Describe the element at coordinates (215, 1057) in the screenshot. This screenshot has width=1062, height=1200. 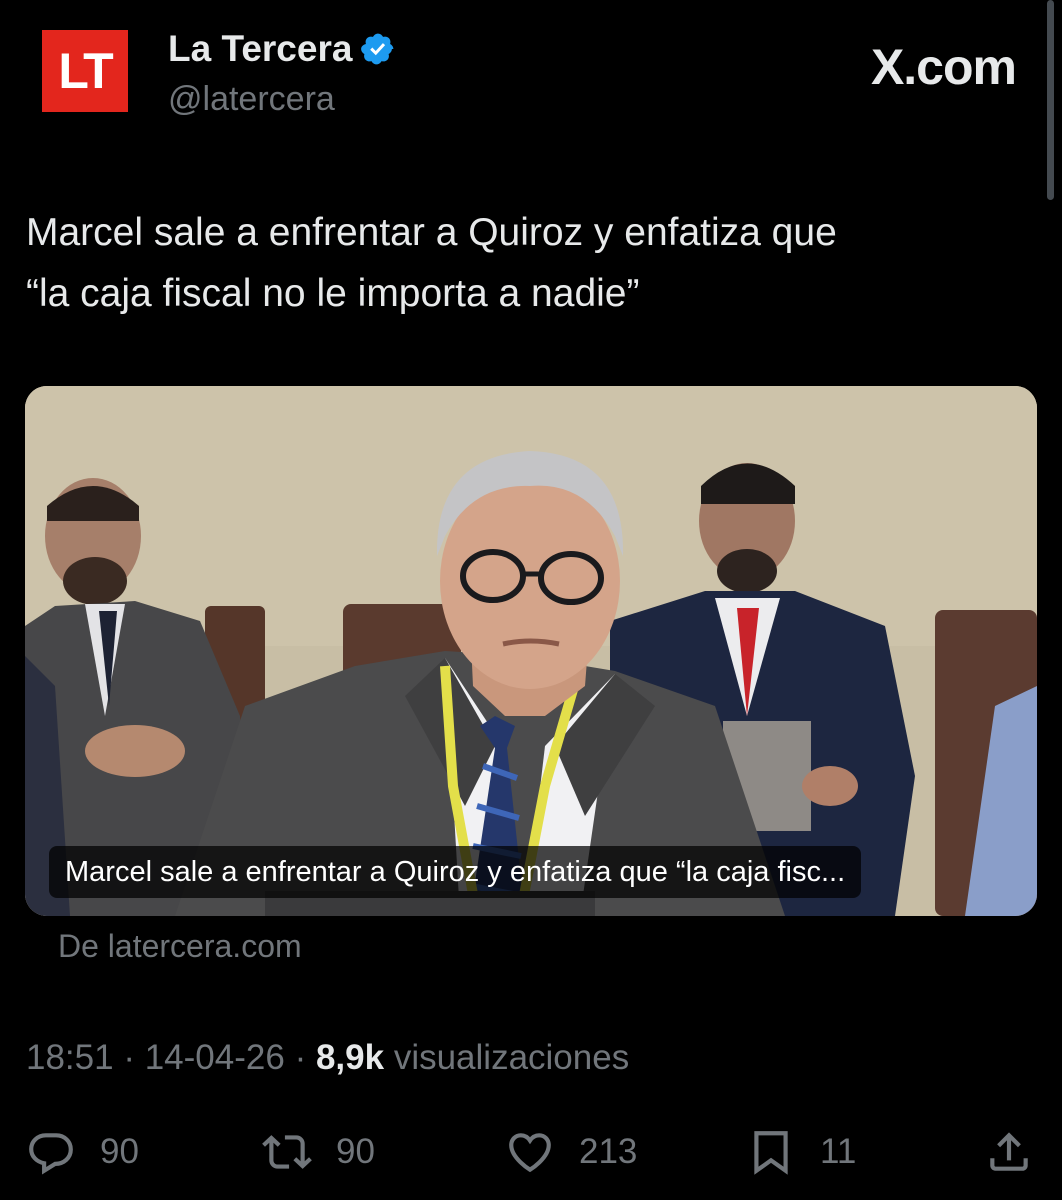
I see `tweet-date: 14-04-26` at that location.